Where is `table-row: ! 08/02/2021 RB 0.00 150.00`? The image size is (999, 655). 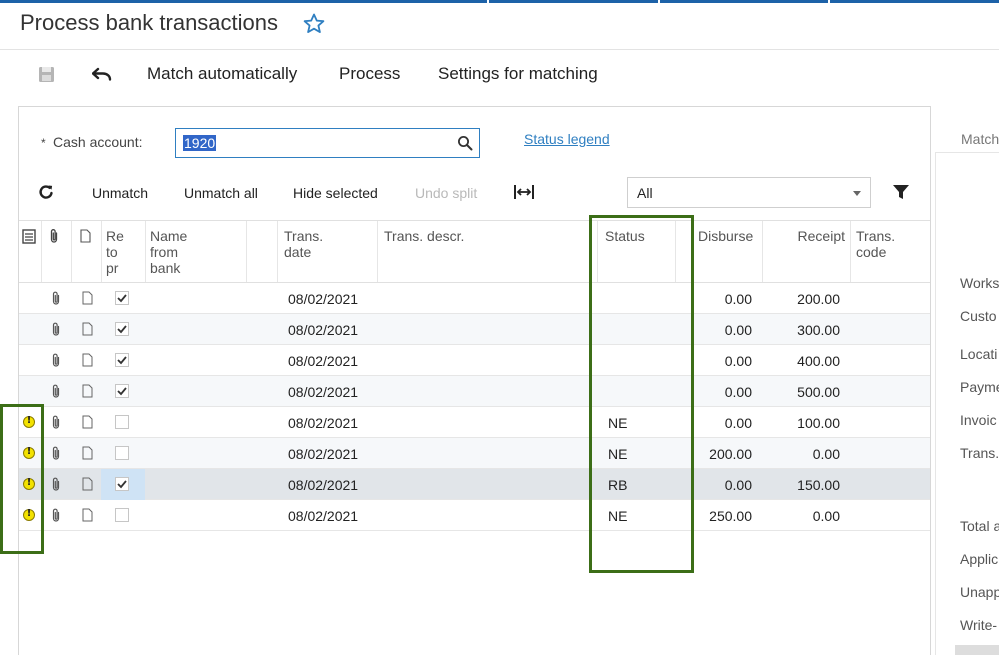
table-row: ! 08/02/2021 RB 0.00 150.00 is located at coordinates (474, 484).